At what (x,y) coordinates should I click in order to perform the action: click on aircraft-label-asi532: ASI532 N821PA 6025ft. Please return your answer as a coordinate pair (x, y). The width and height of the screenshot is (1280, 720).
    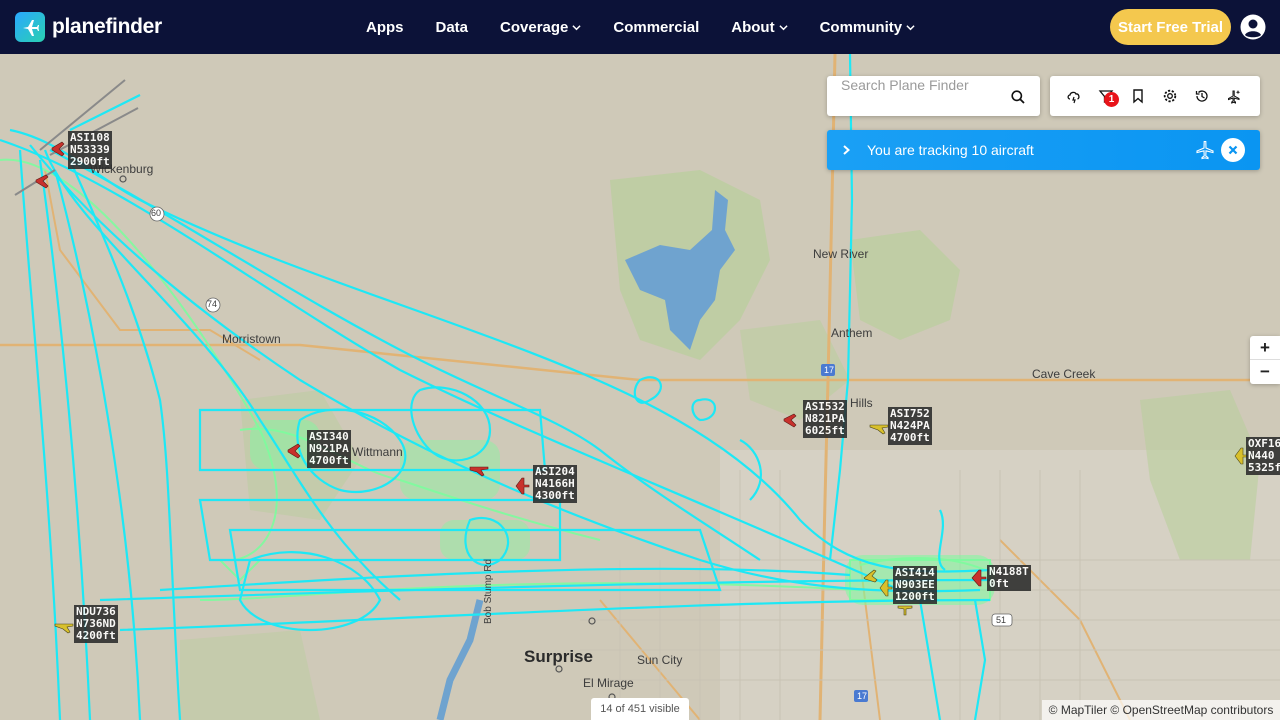
    Looking at the image, I should click on (825, 419).